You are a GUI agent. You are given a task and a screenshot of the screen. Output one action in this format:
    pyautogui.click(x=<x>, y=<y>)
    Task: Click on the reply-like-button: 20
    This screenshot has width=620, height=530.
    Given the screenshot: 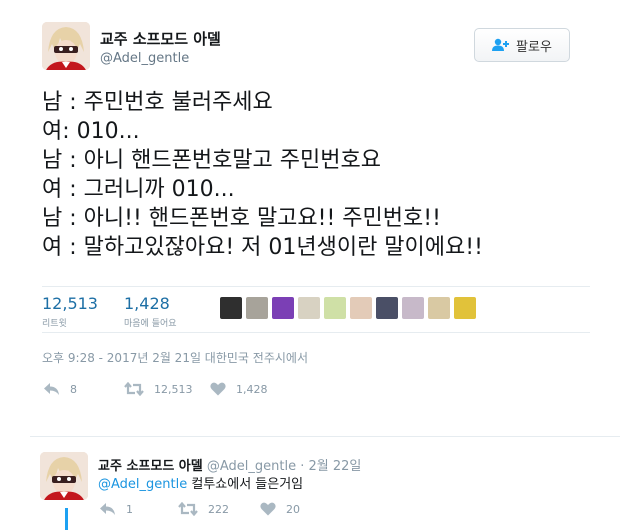 What is the action you would take?
    pyautogui.click(x=280, y=509)
    